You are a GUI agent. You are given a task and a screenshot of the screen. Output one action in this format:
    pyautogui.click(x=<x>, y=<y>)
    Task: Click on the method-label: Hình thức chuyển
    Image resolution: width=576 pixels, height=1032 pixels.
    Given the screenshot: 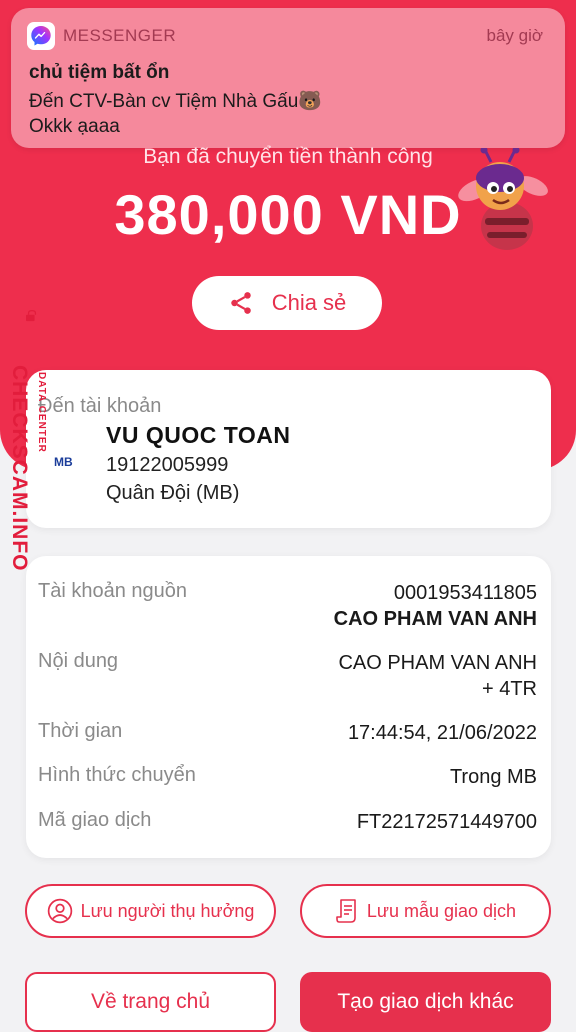 What is the action you would take?
    pyautogui.click(x=117, y=775)
    